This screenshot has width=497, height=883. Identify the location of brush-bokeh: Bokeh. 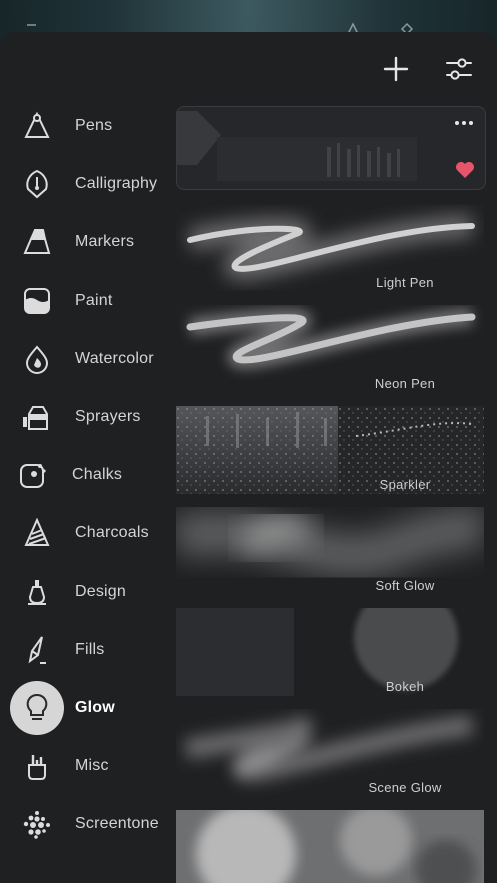
(330, 652).